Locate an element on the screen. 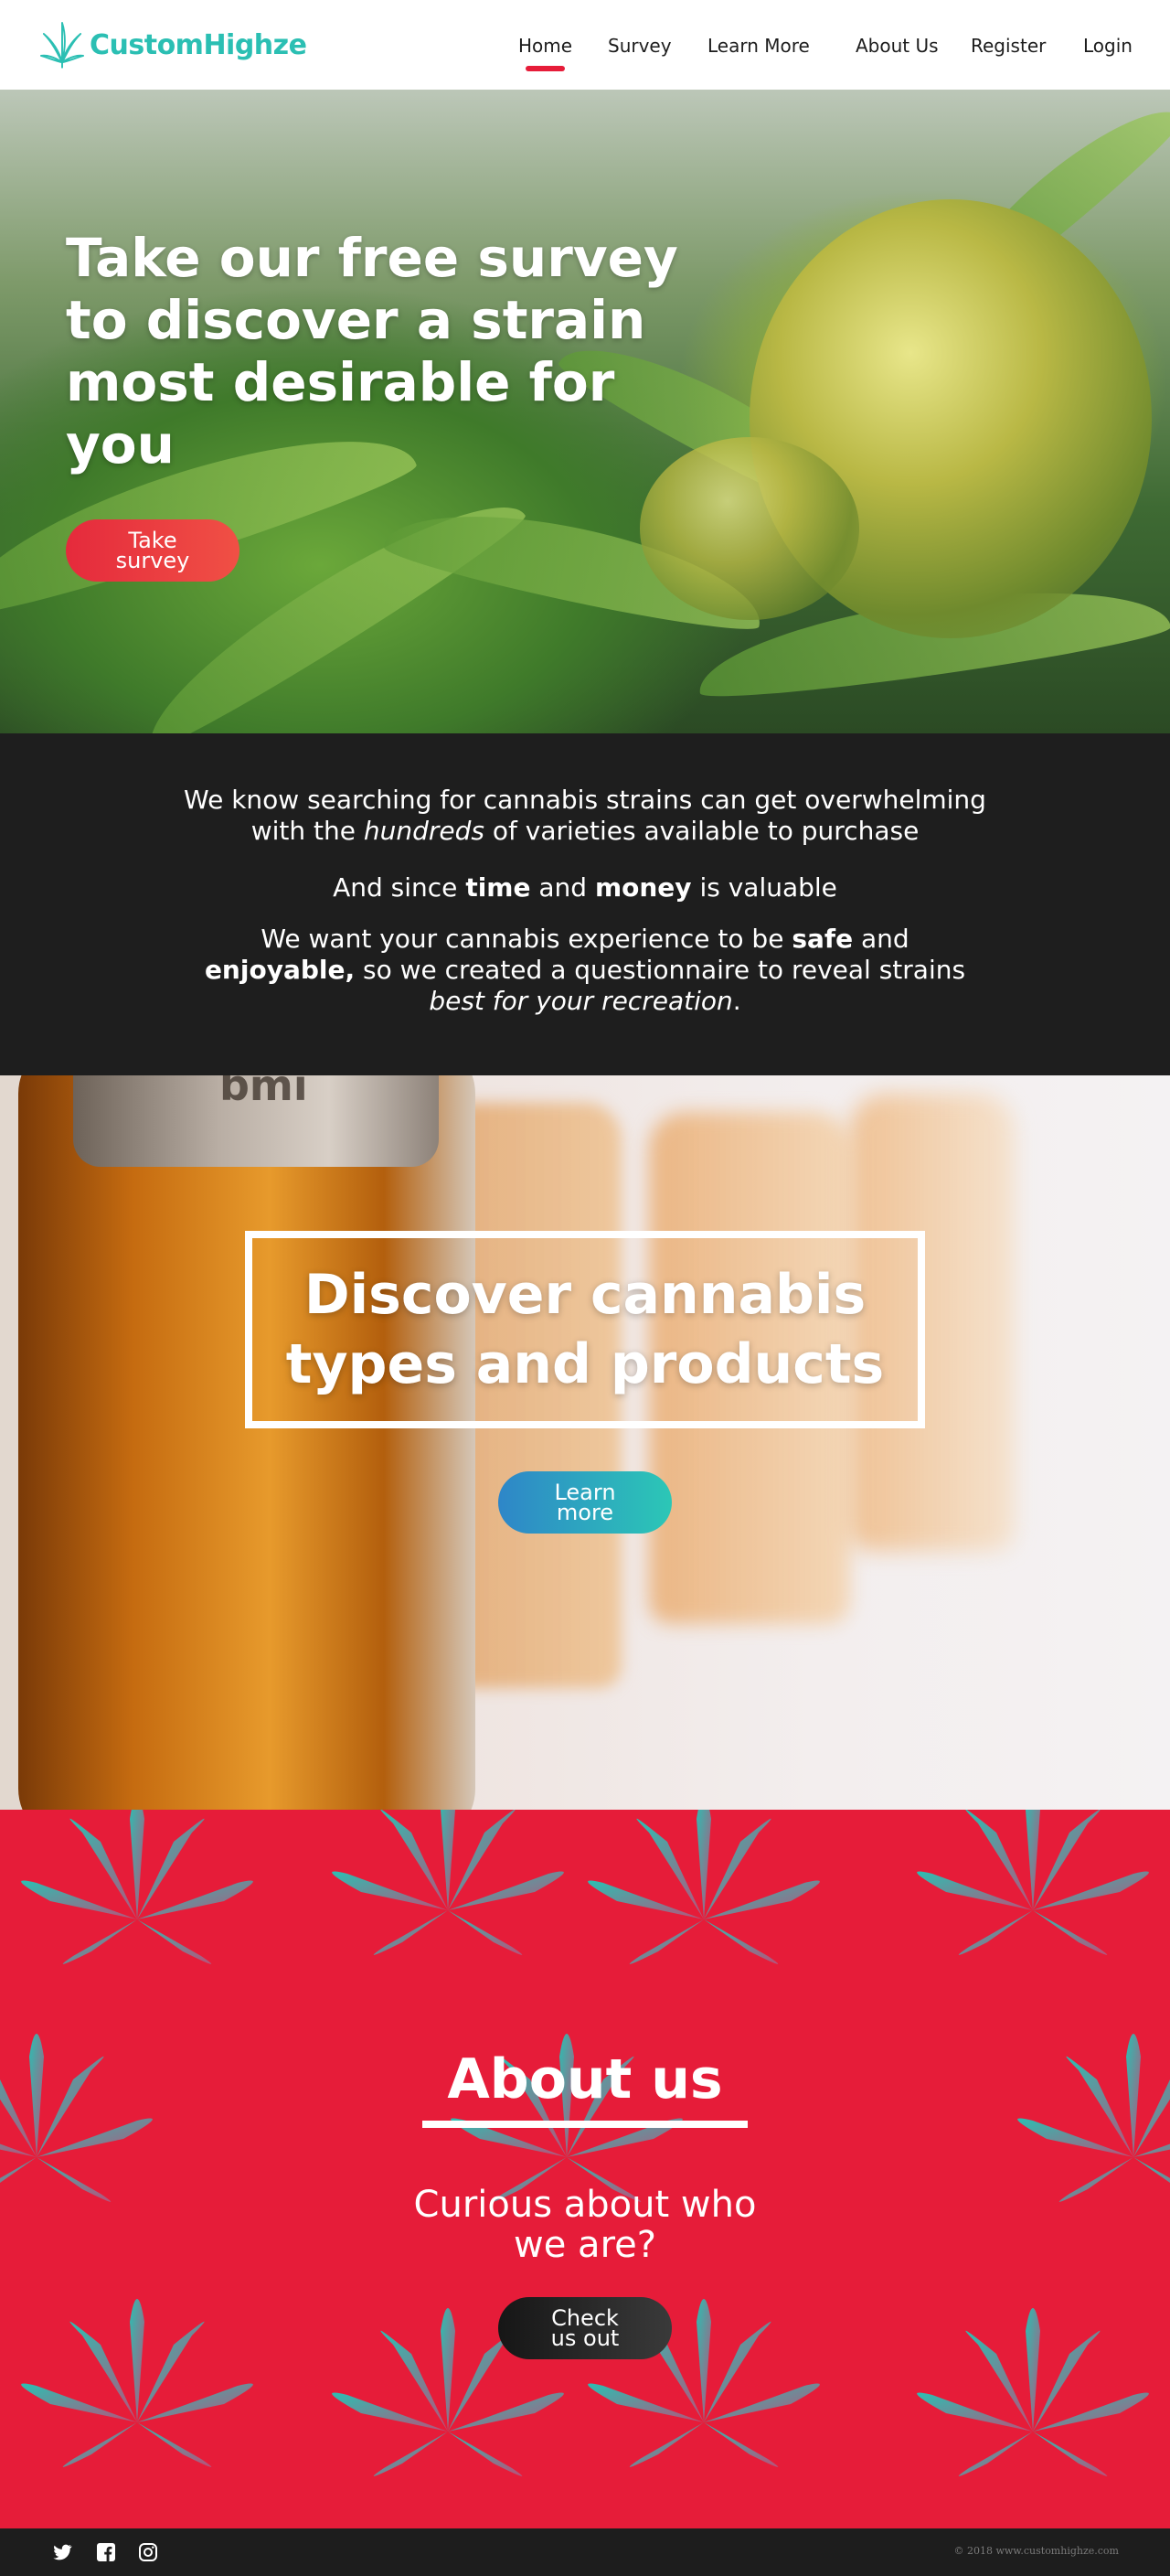  button-label: survey is located at coordinates (152, 560).